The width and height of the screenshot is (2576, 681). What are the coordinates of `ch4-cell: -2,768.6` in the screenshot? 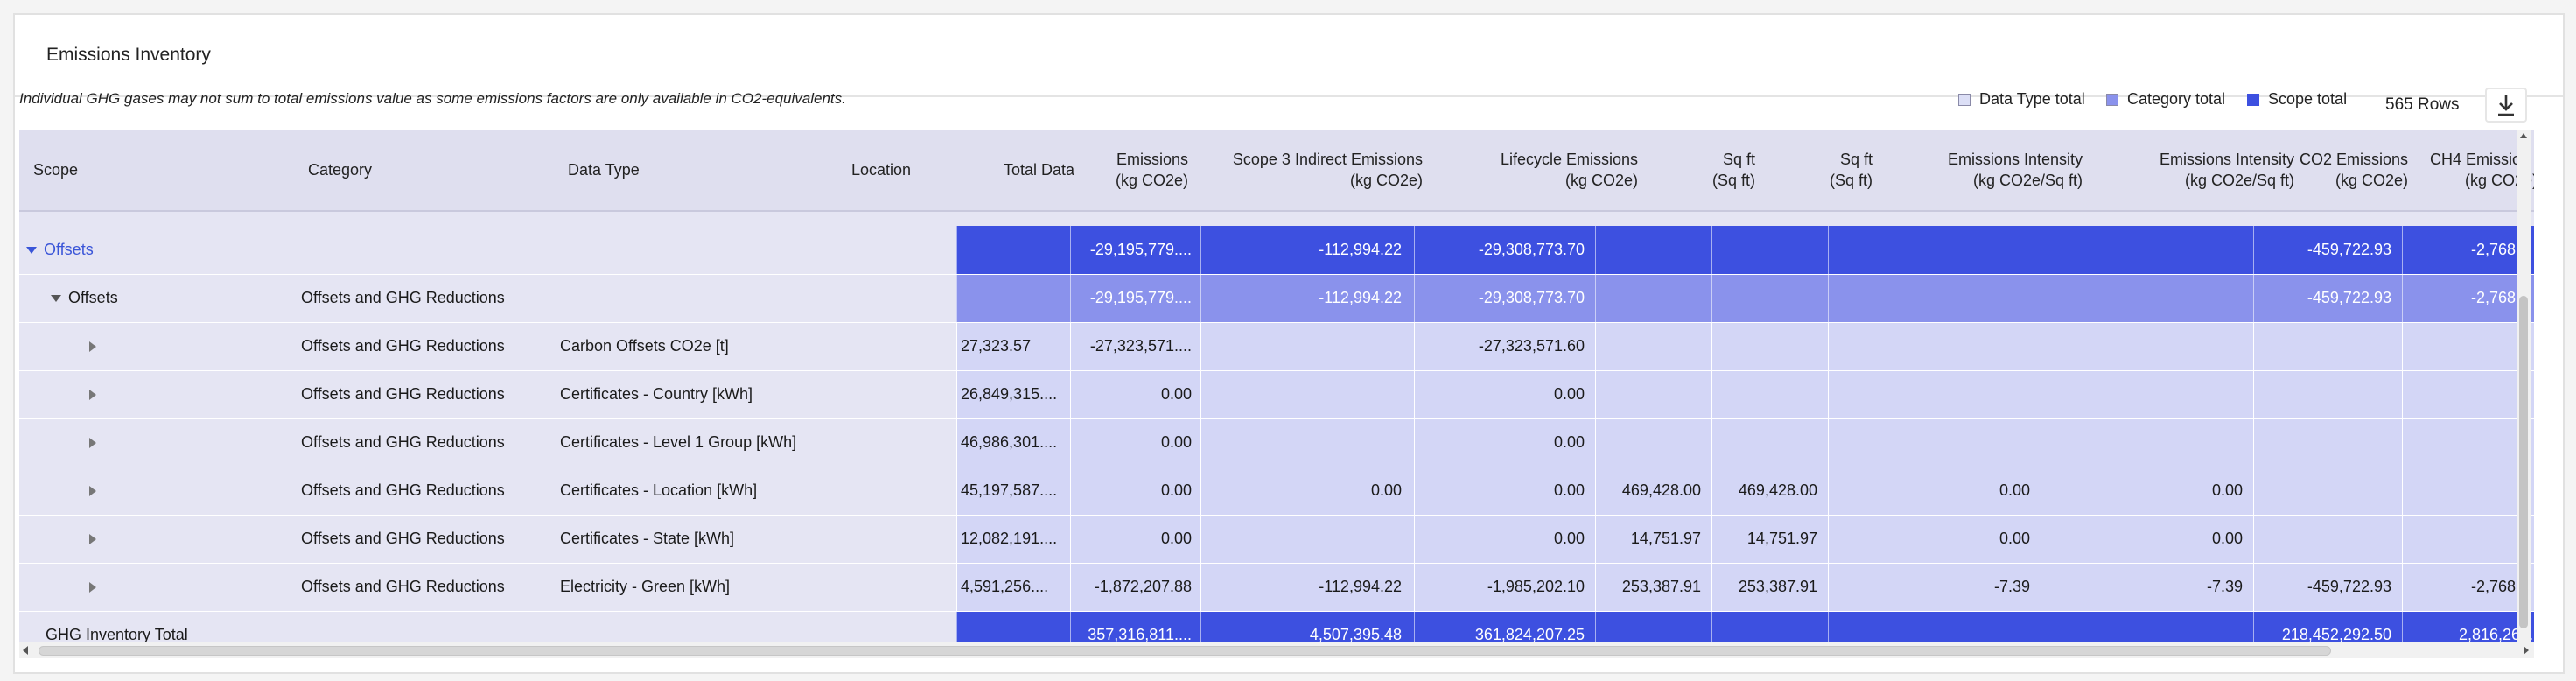 It's located at (2468, 298).